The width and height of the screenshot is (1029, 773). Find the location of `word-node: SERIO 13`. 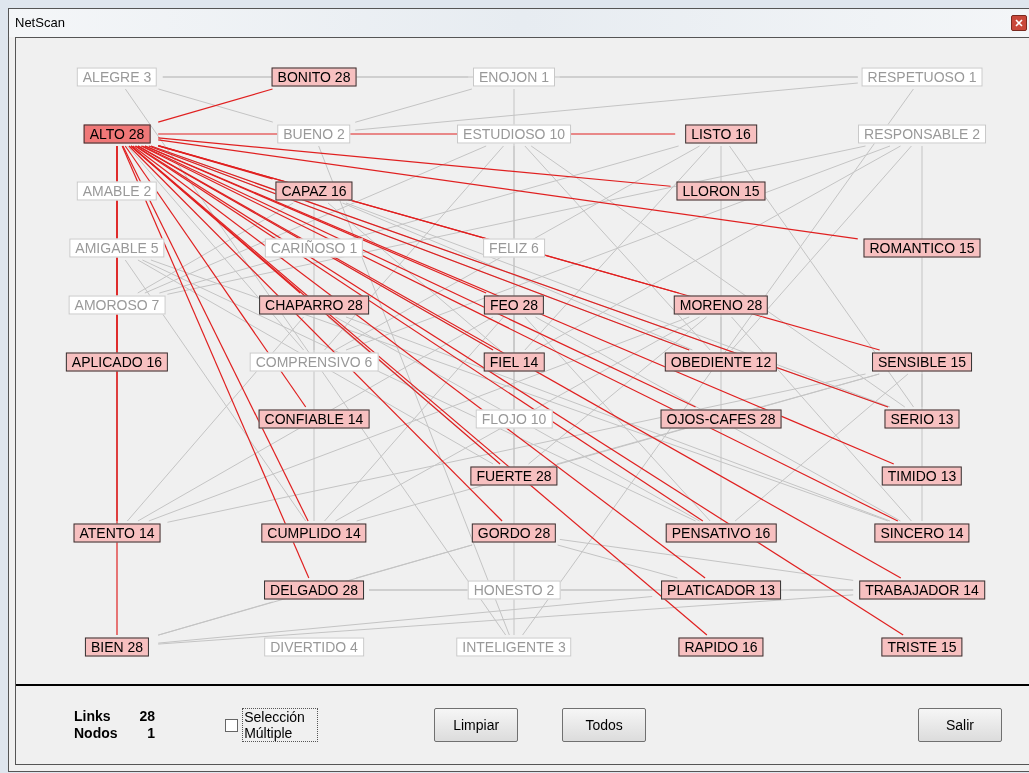

word-node: SERIO 13 is located at coordinates (922, 419).